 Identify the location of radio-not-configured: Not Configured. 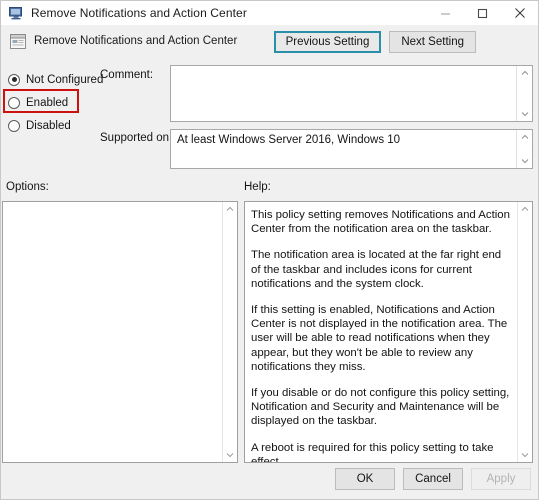
(55, 79).